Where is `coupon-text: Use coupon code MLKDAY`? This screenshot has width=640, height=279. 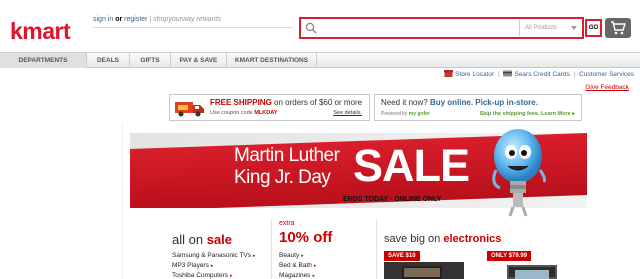 coupon-text: Use coupon code MLKDAY is located at coordinates (243, 113).